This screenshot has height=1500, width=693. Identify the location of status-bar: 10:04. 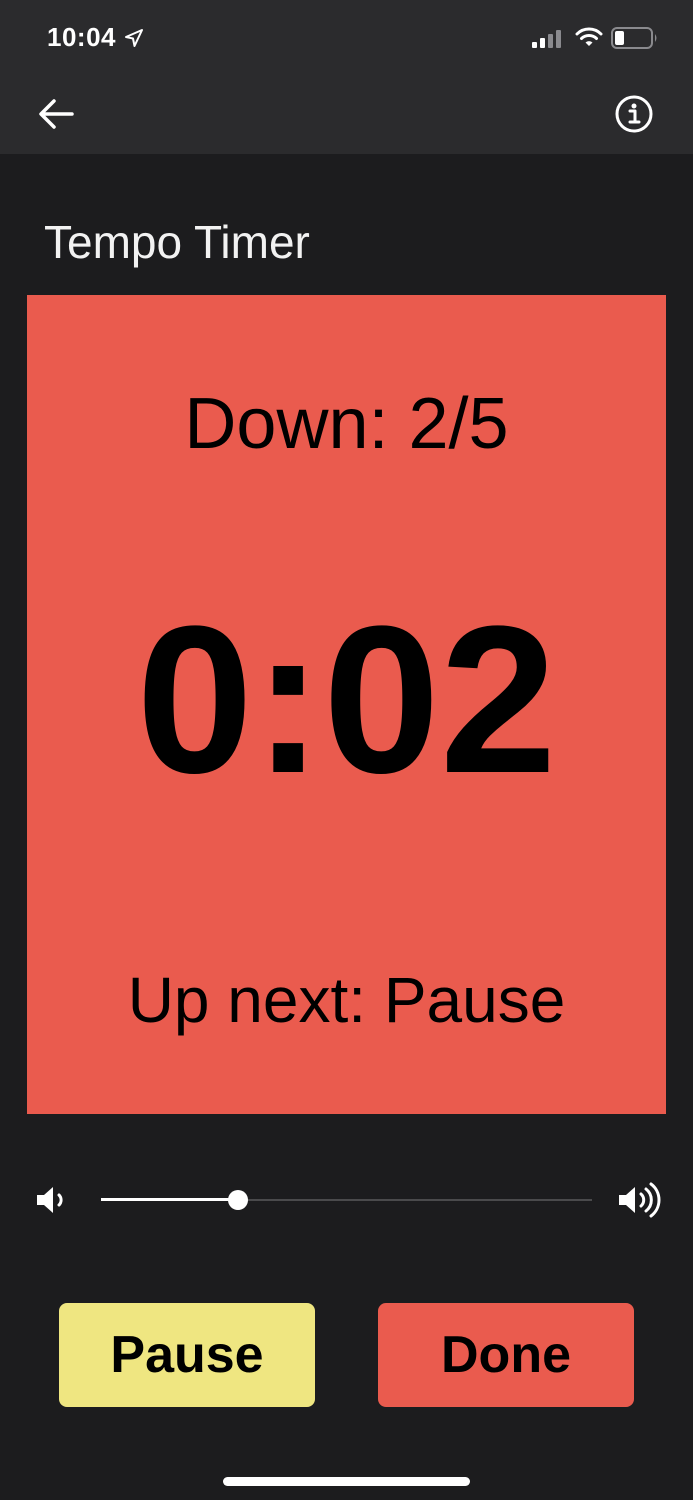
(346, 38).